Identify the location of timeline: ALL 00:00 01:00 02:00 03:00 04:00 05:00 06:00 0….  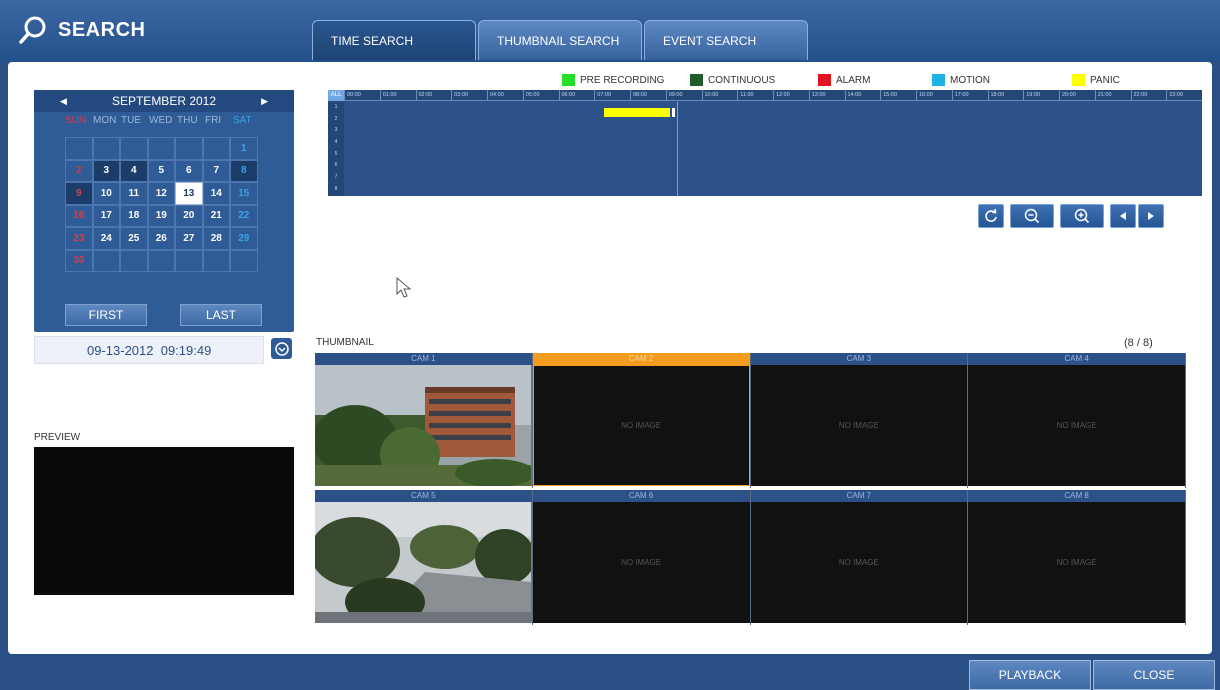
(765, 143).